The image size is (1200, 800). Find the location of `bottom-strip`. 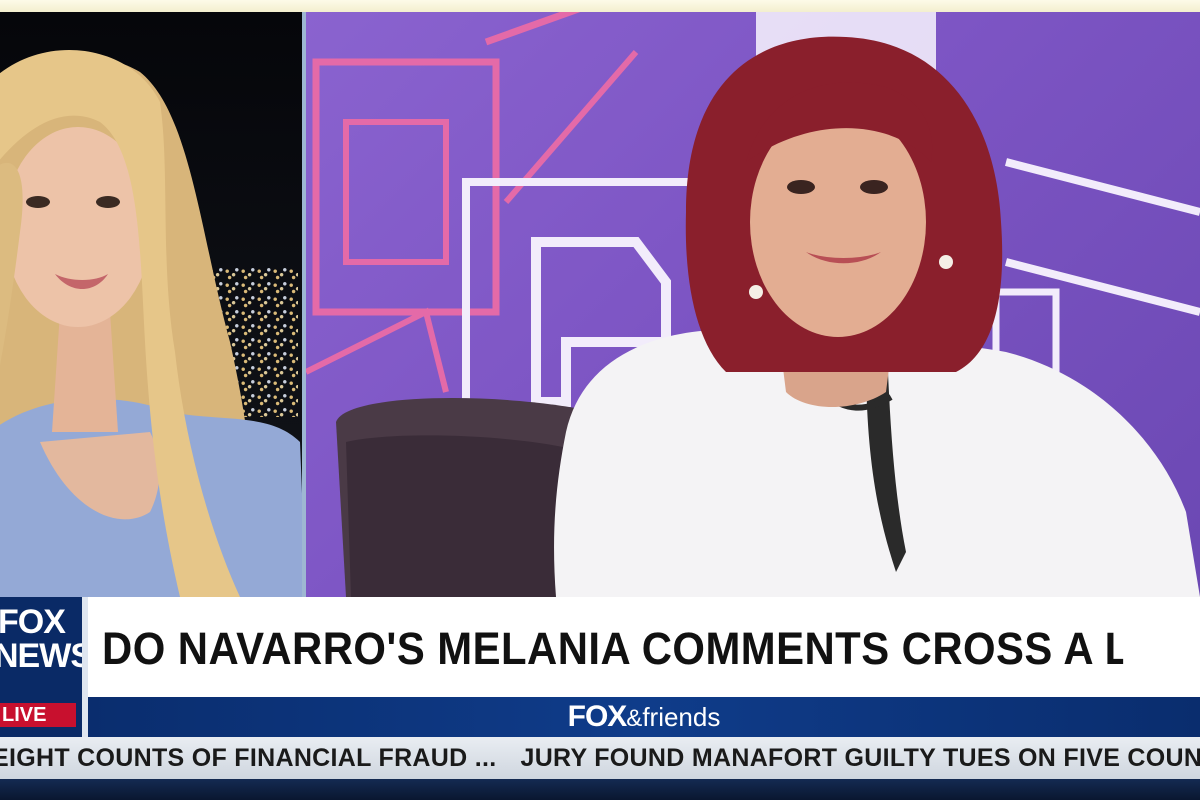

bottom-strip is located at coordinates (600, 789).